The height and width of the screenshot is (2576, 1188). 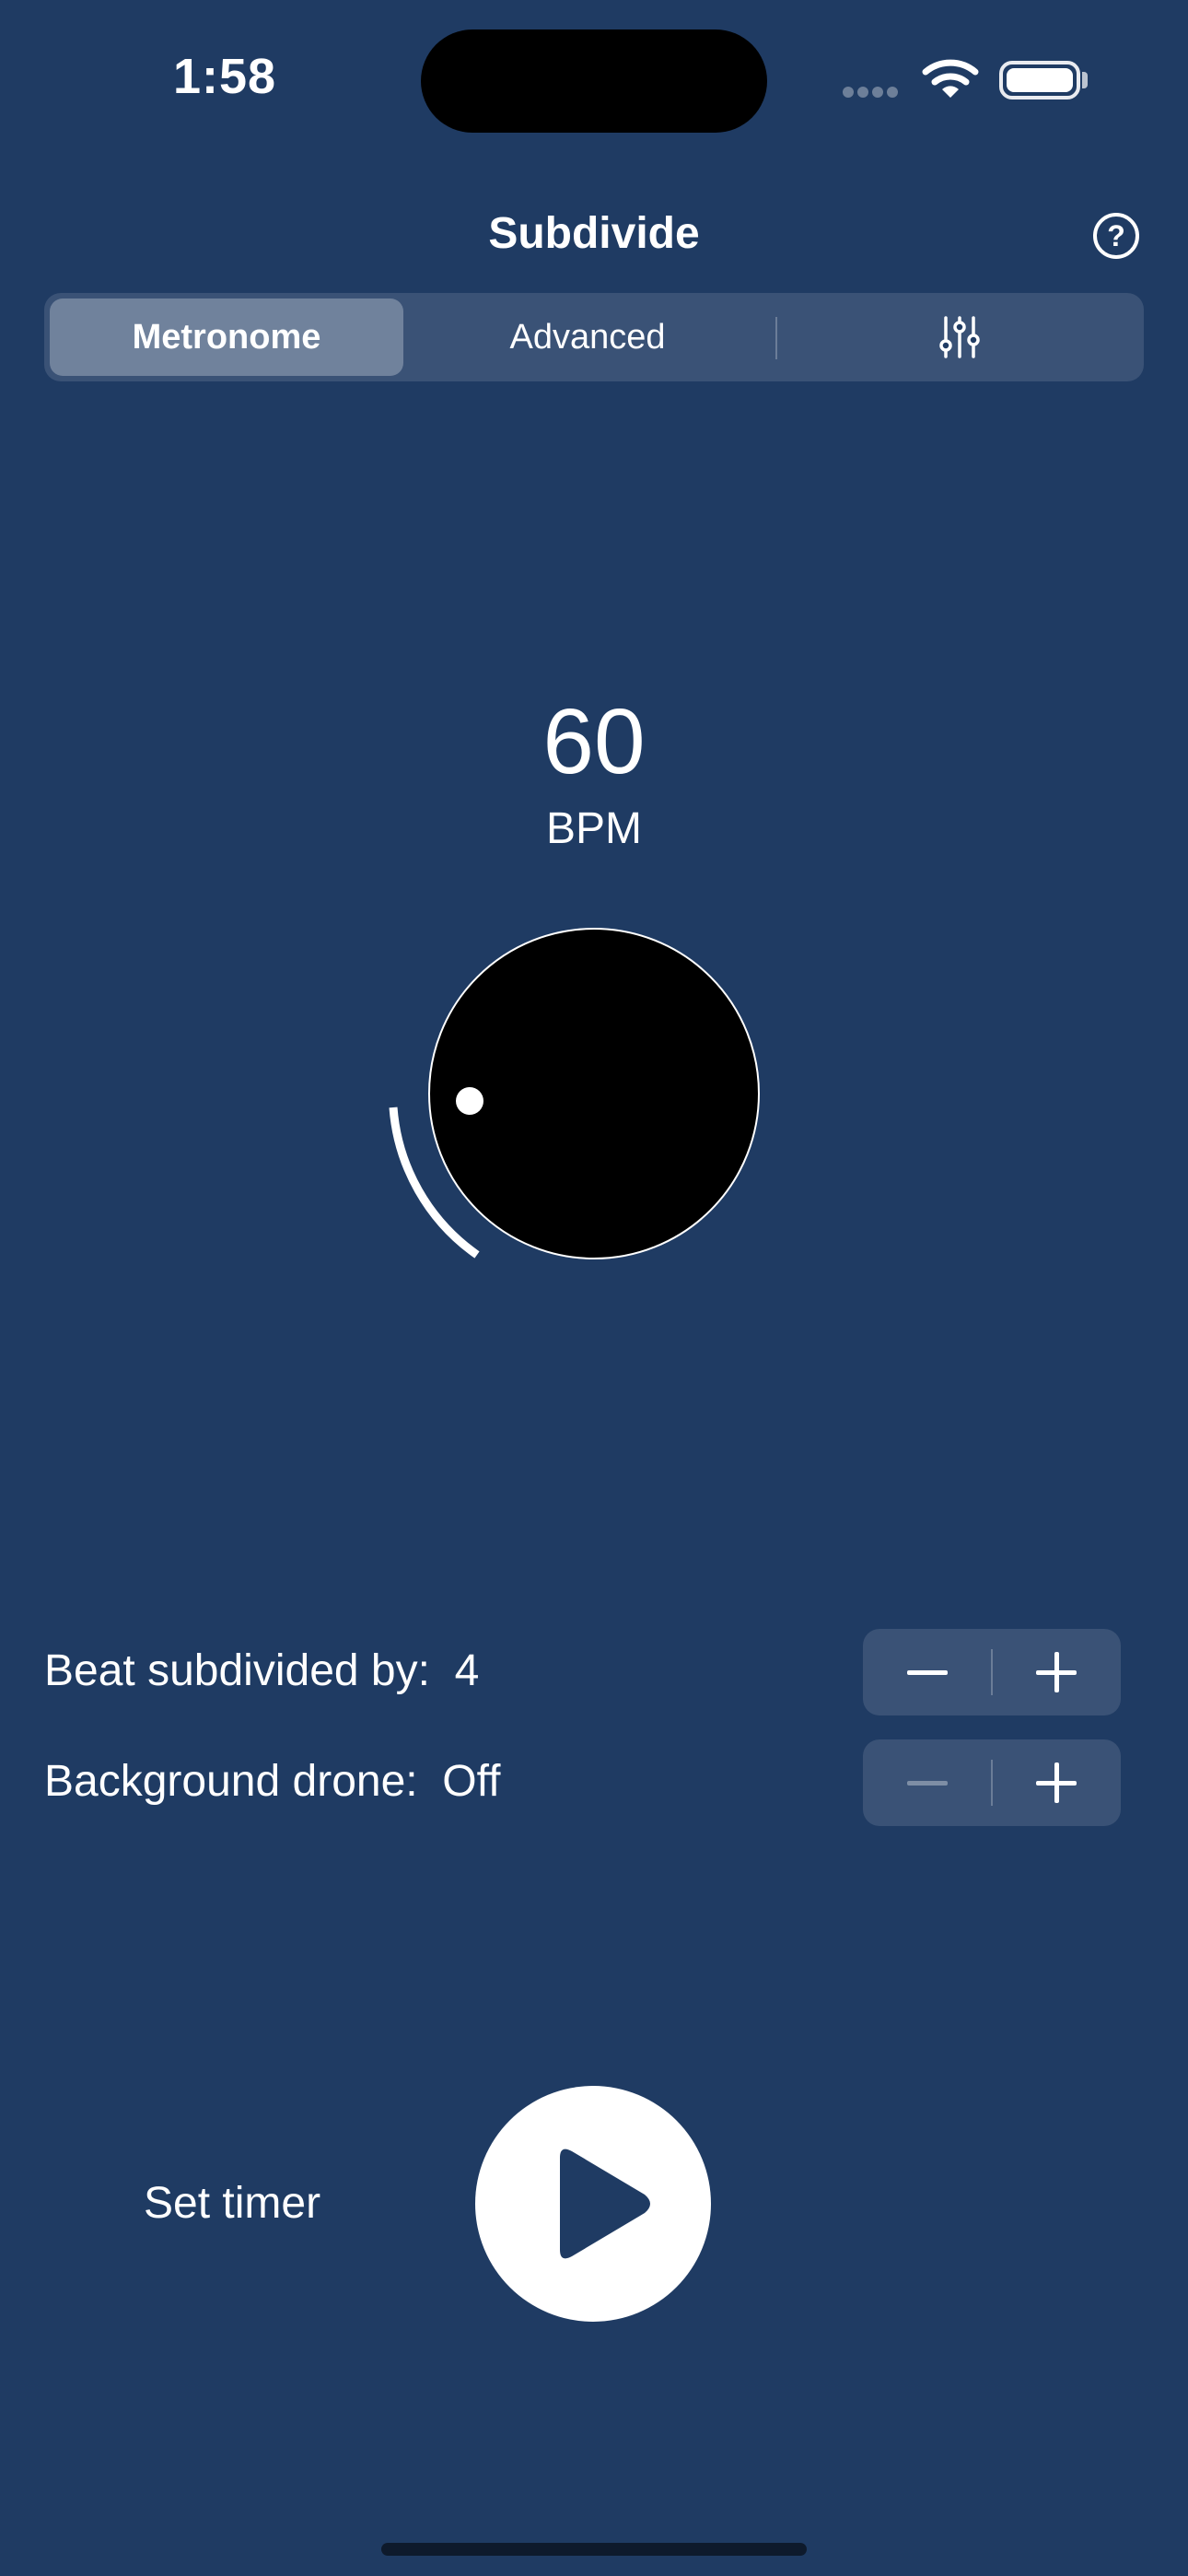 What do you see at coordinates (225, 76) in the screenshot?
I see `status-time: 1:58` at bounding box center [225, 76].